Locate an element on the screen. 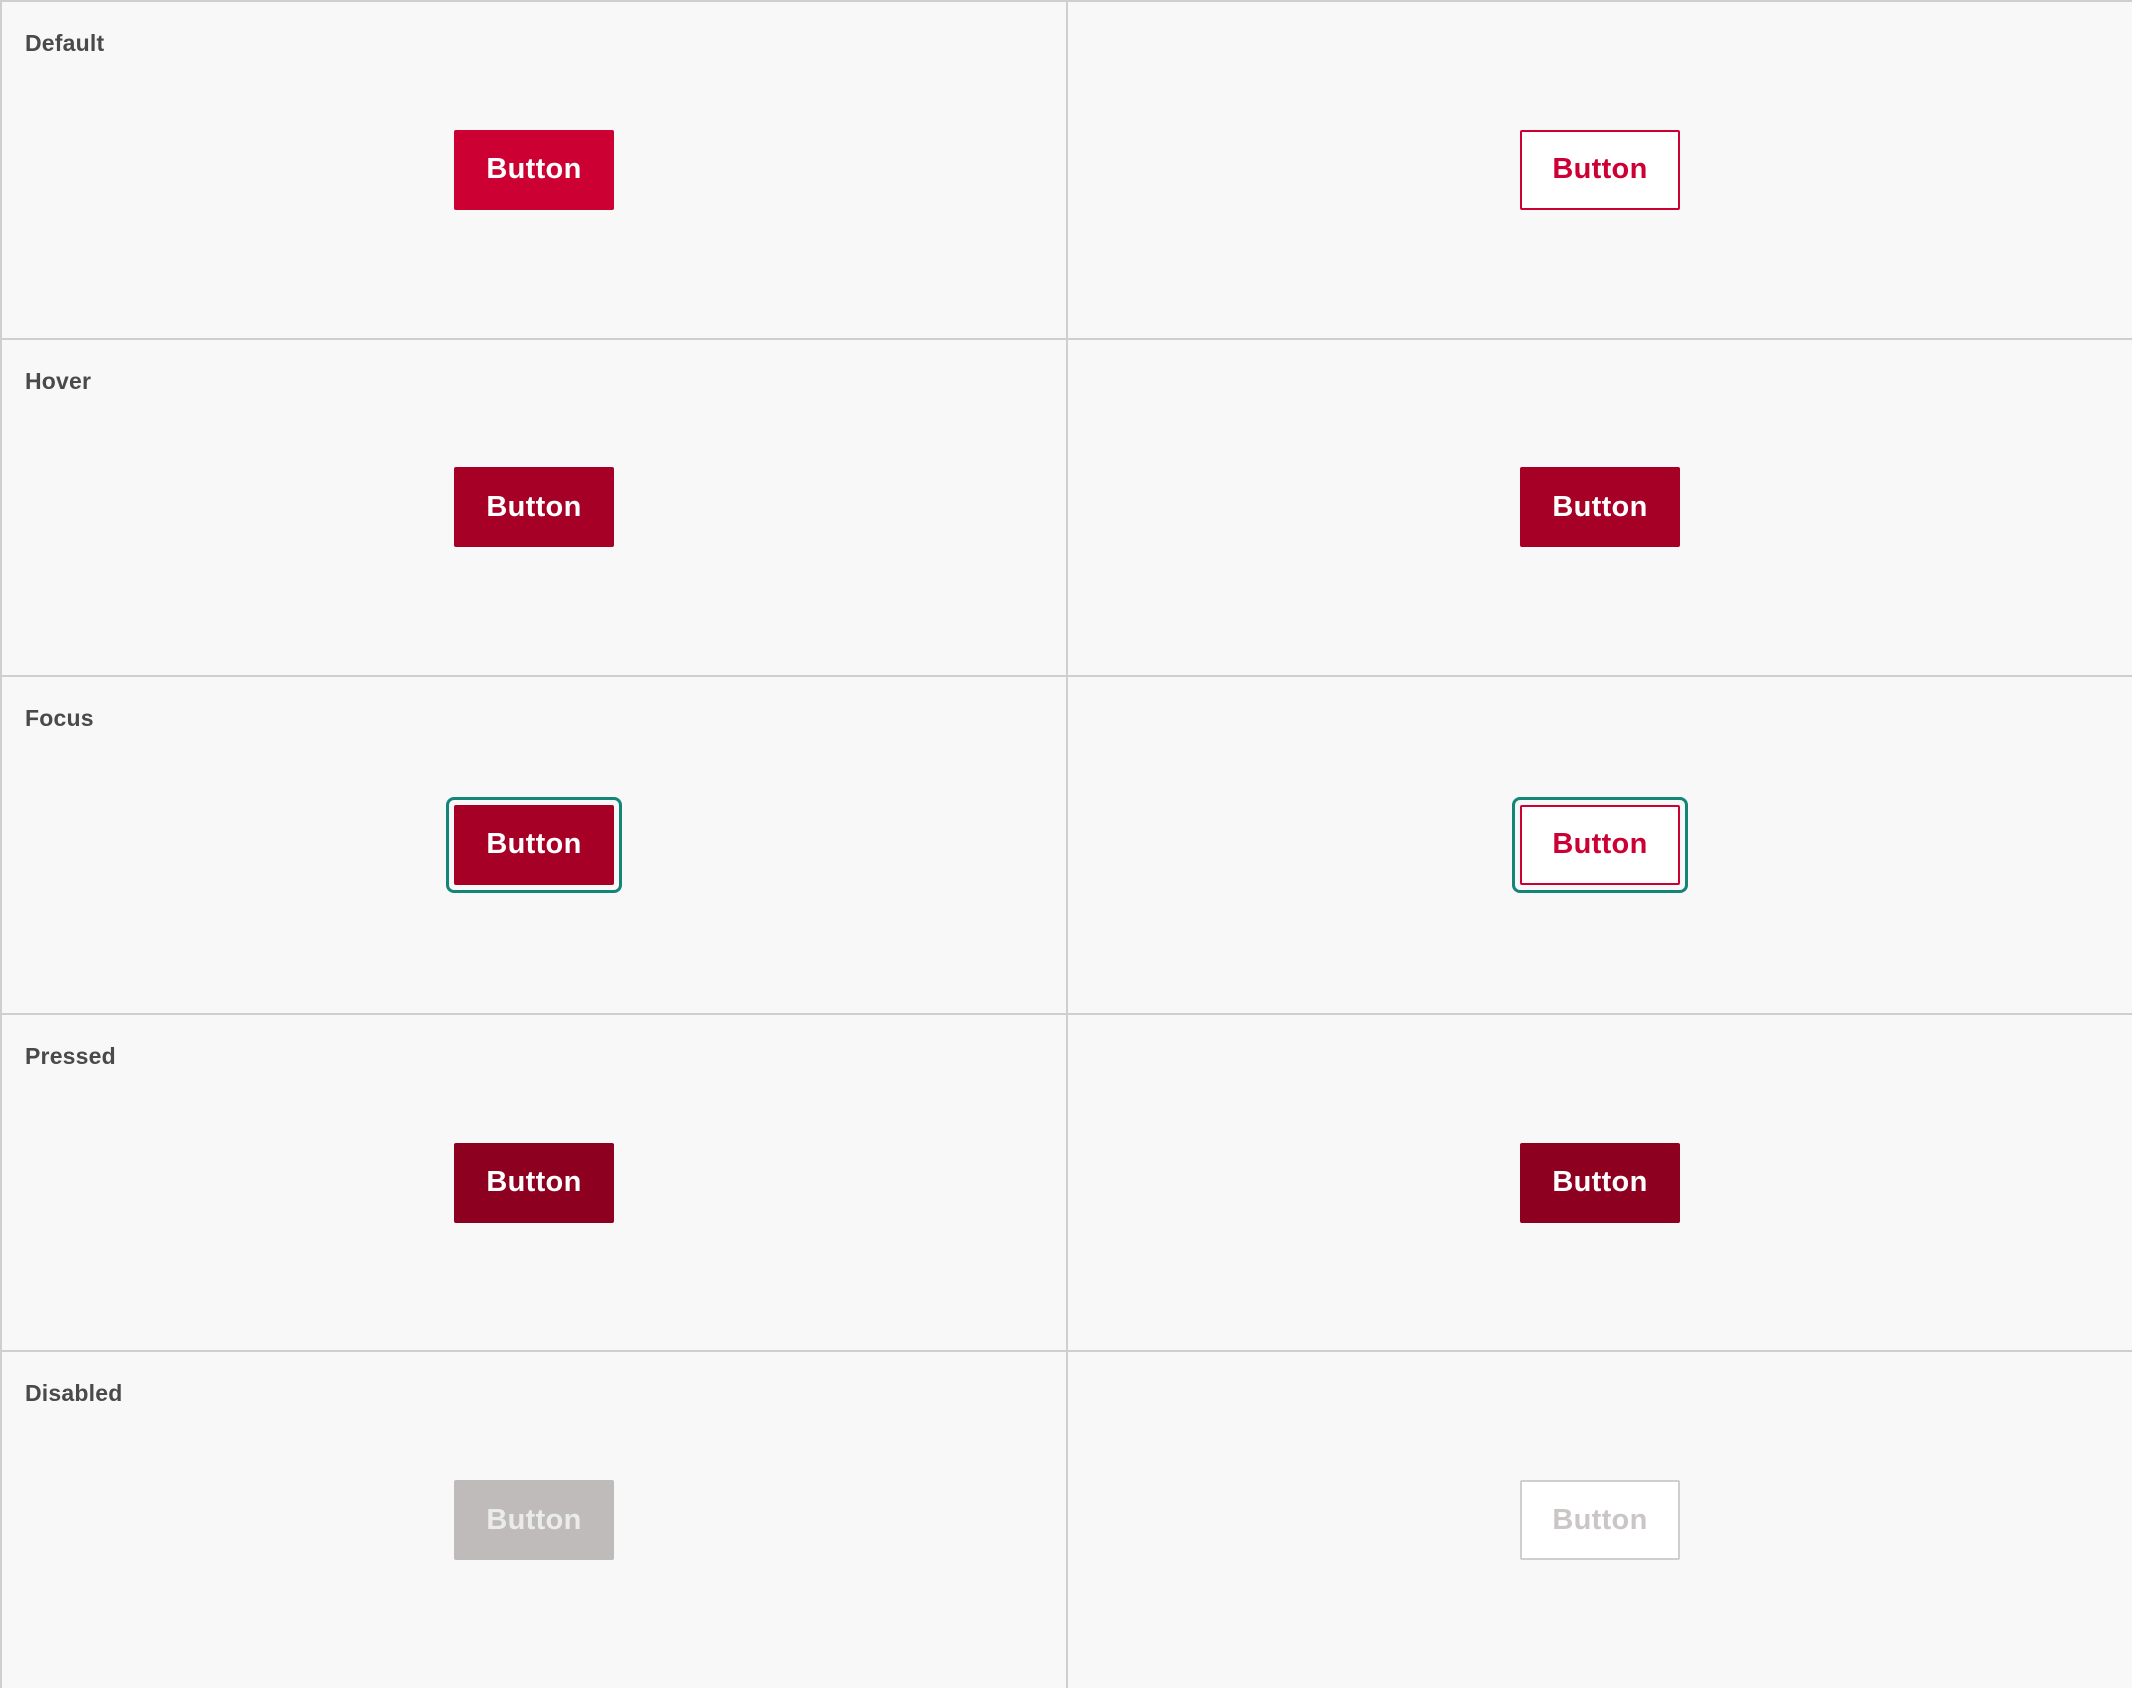 This screenshot has width=2132, height=1688. cell-focus-primary: Focus Button is located at coordinates (535, 846).